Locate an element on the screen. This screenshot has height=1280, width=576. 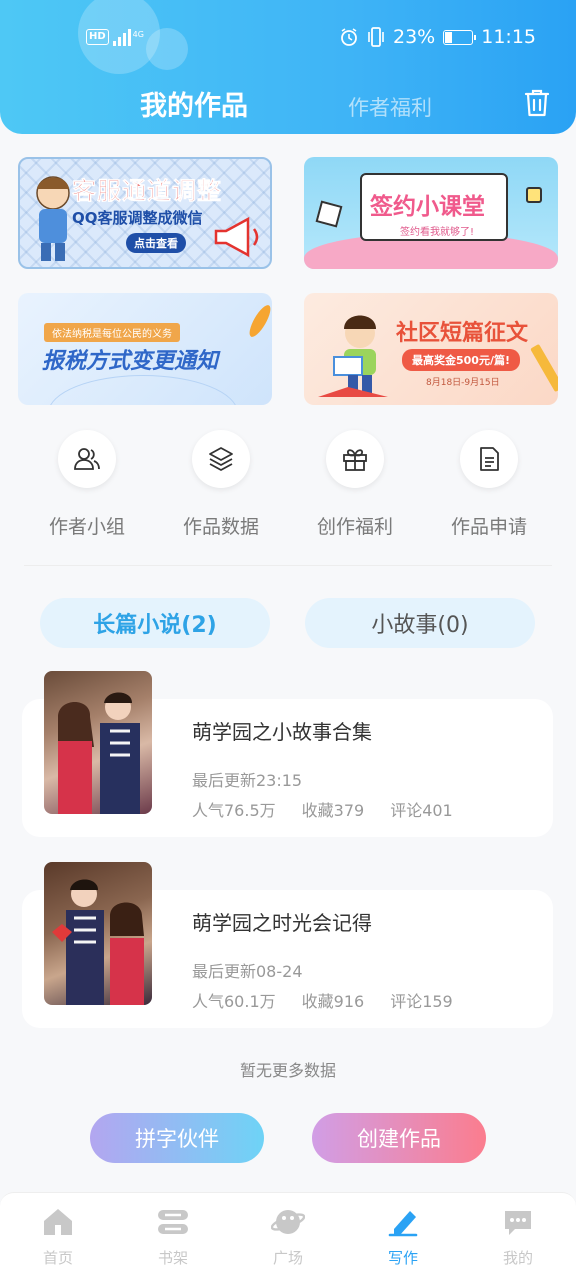
quick-label: 创作福利 is located at coordinates (354, 527).